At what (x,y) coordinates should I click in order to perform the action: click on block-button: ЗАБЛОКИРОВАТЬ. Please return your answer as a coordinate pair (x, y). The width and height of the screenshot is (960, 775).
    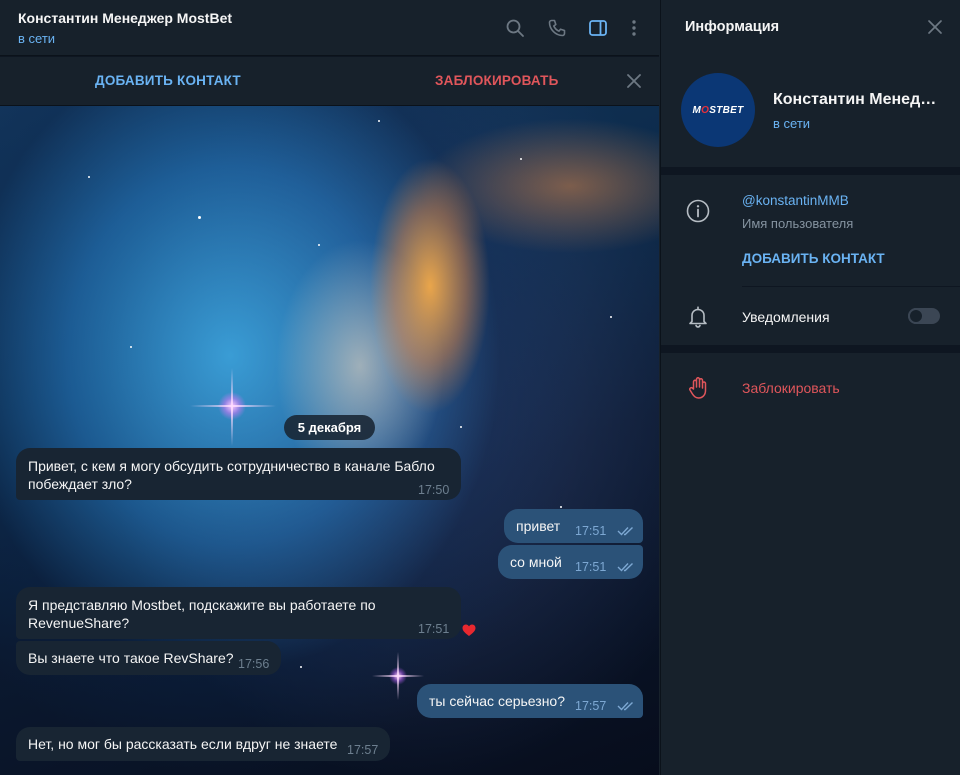
    Looking at the image, I should click on (497, 80).